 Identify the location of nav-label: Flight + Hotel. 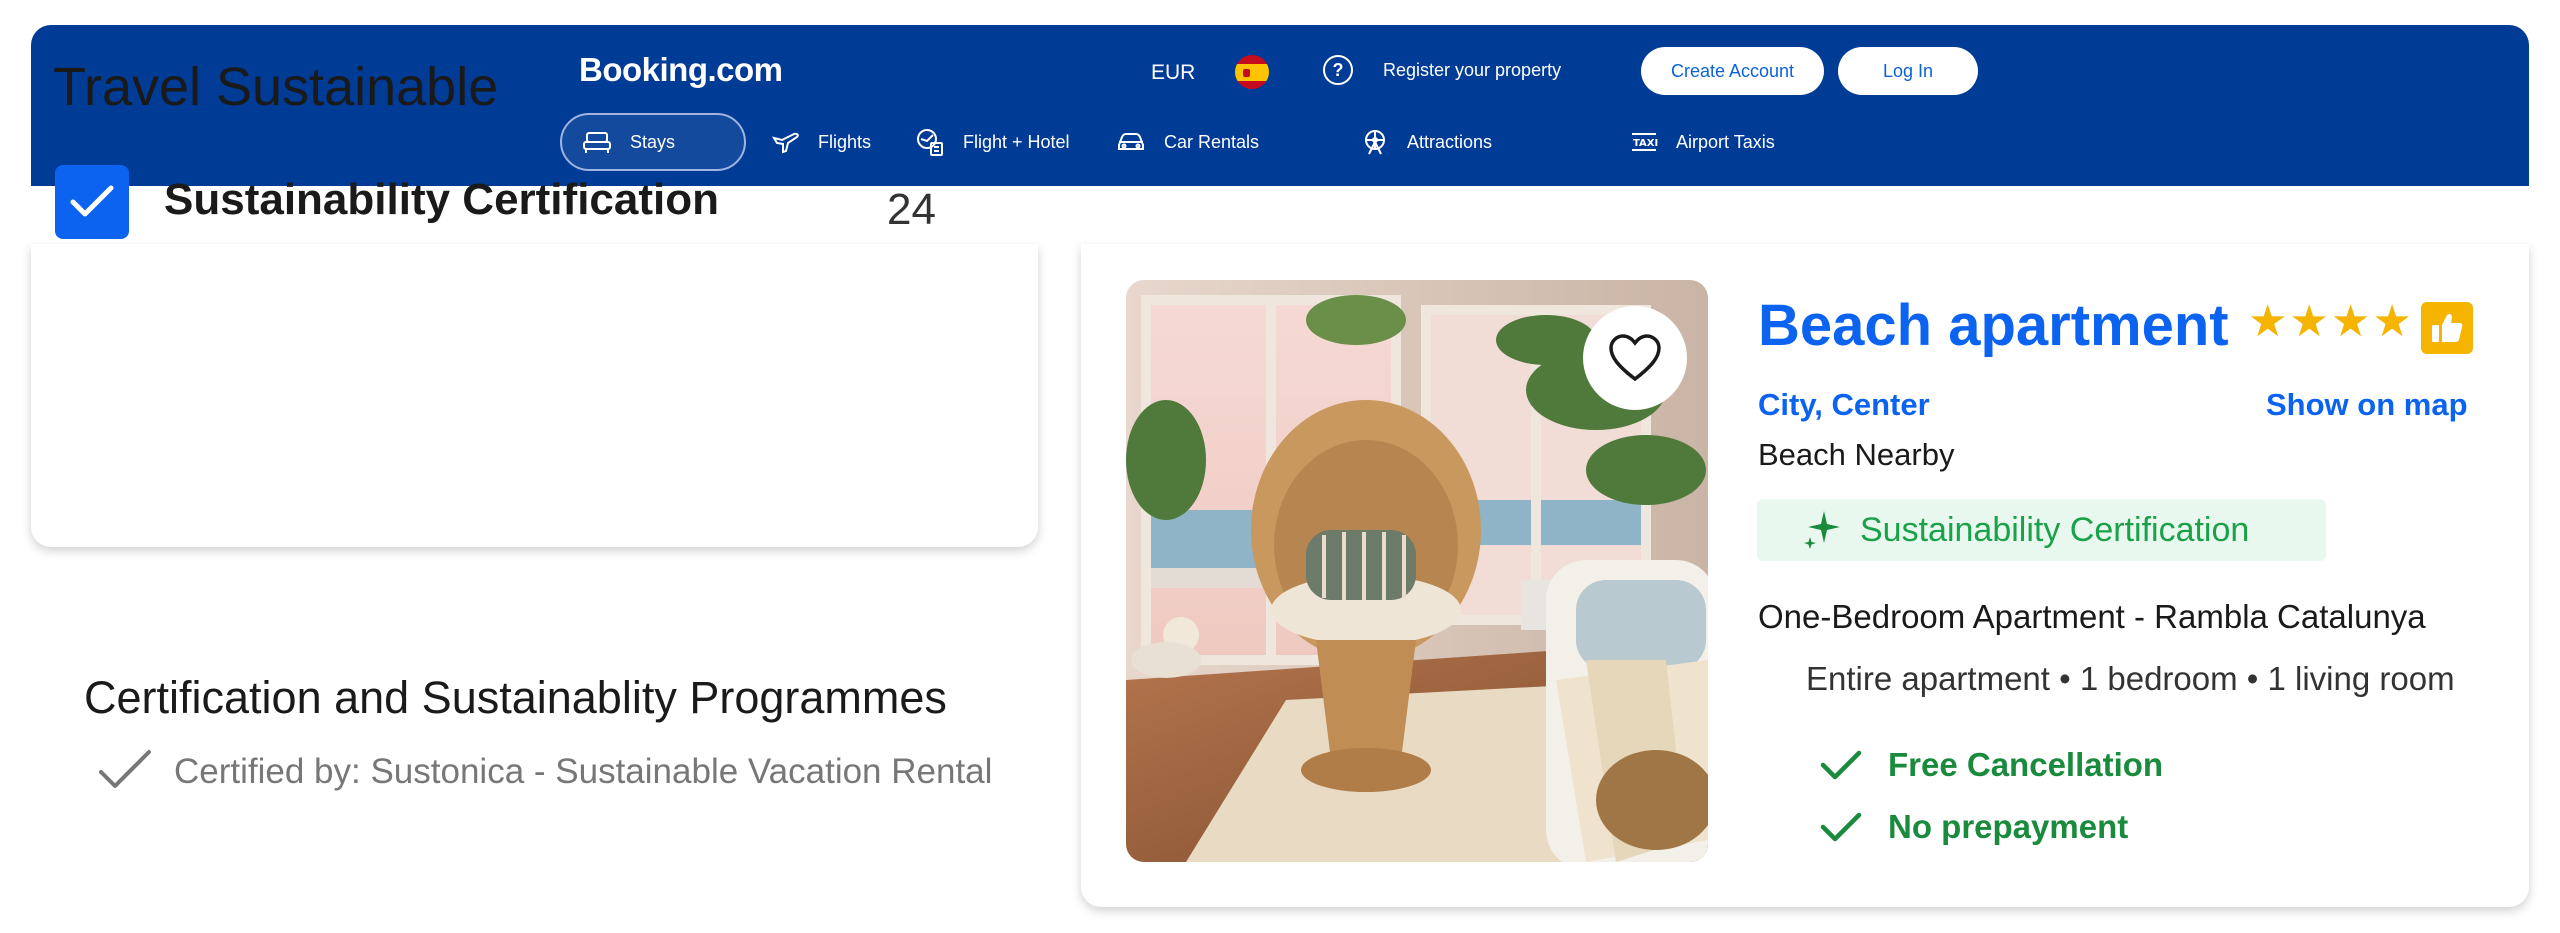
(1016, 141).